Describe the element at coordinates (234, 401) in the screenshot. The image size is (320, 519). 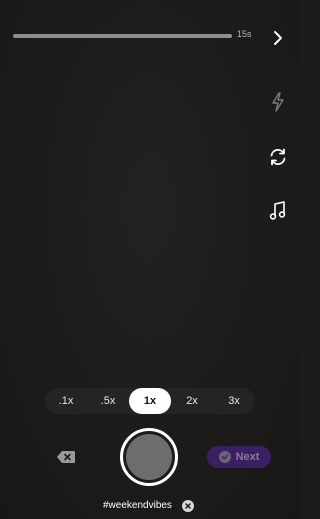
I see `speed-option-3x: 3x` at that location.